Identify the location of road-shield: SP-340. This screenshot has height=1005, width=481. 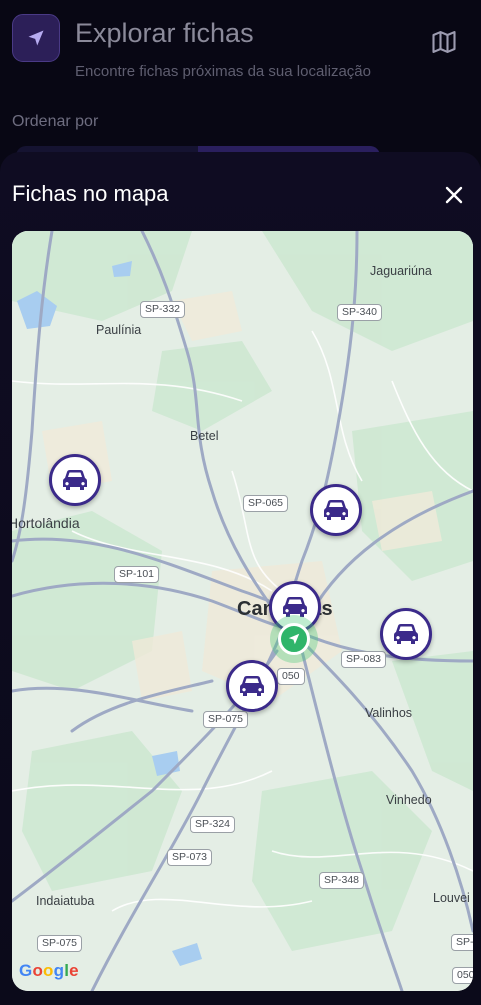
(360, 312).